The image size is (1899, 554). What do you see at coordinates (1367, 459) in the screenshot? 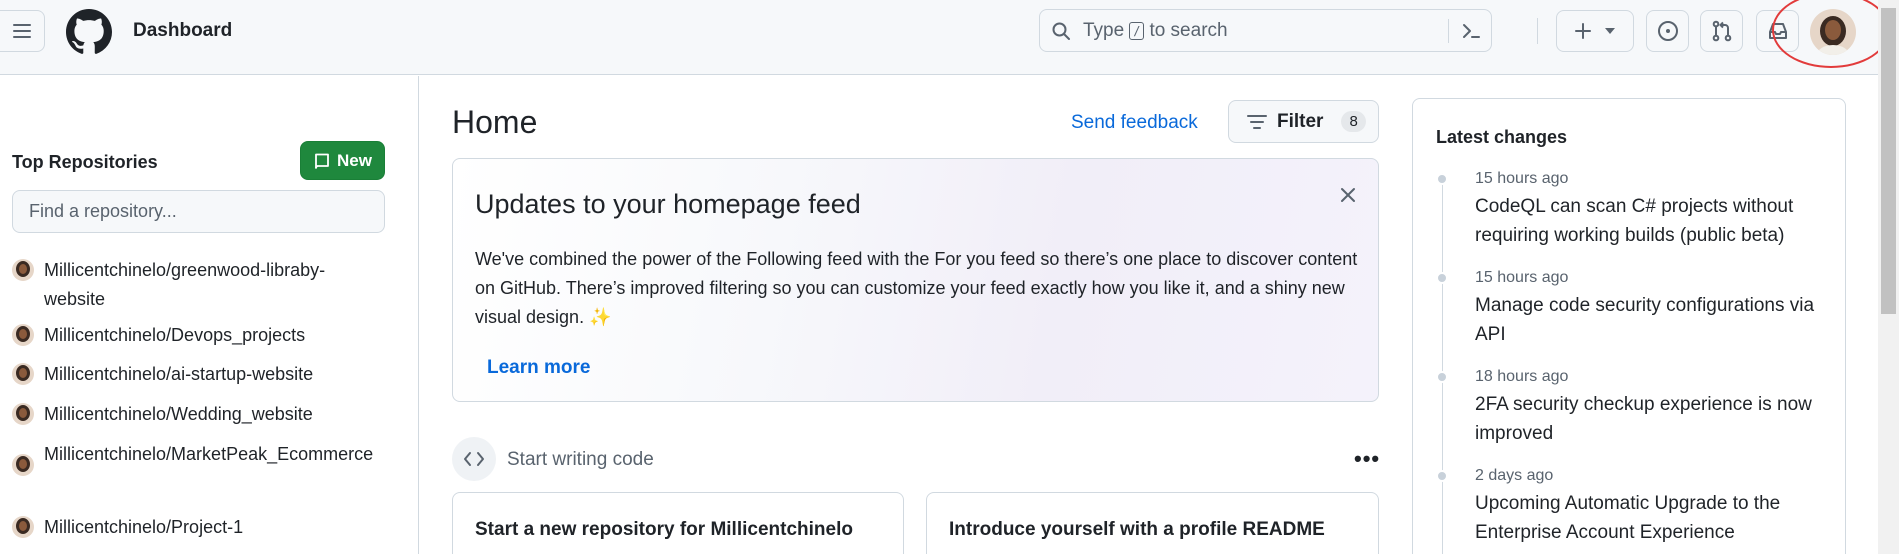
I see `kebab-icon: •••` at bounding box center [1367, 459].